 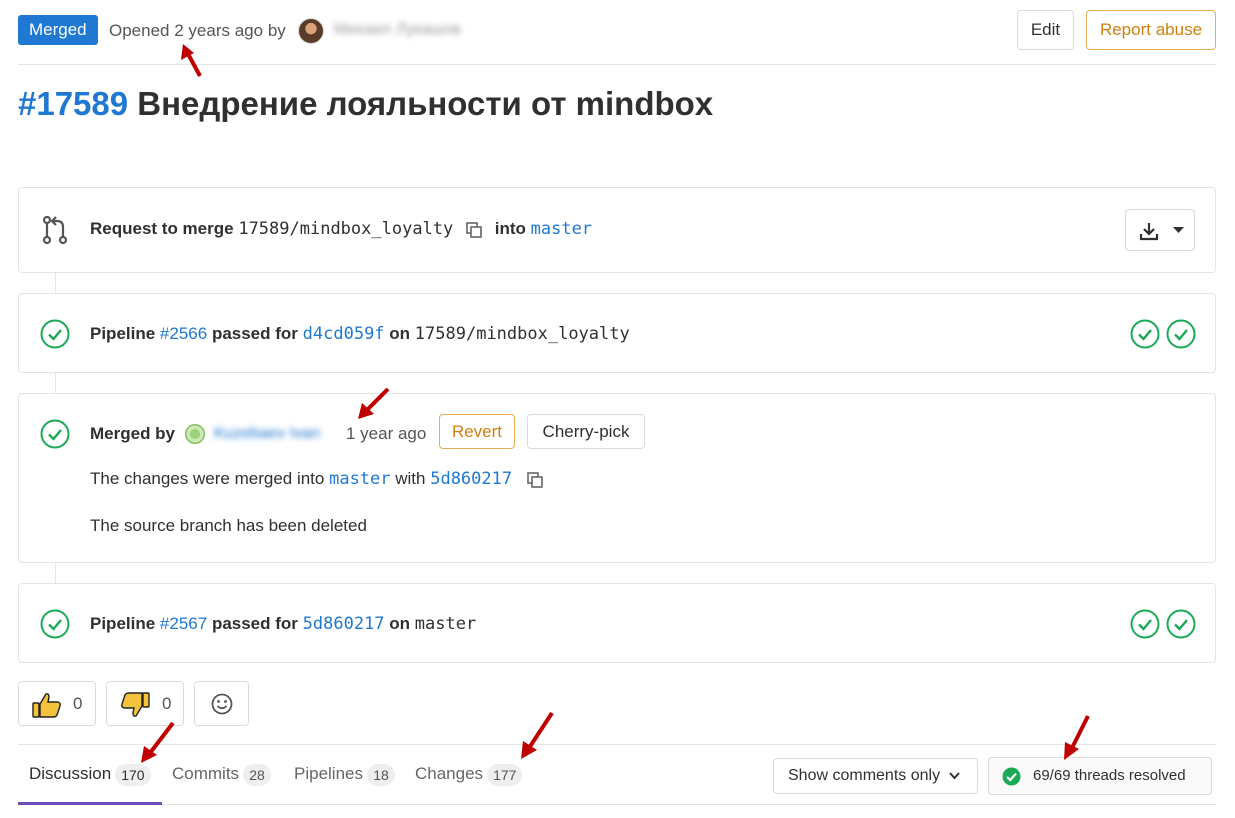 I want to click on check-circle-icon, so click(x=1011, y=776).